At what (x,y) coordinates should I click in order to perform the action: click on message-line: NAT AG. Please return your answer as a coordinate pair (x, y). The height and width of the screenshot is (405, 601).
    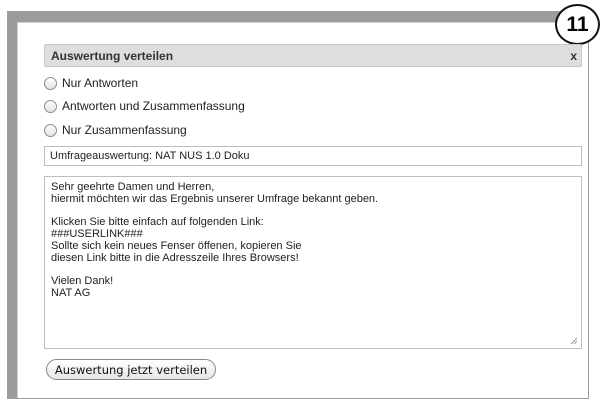
    Looking at the image, I should click on (71, 293).